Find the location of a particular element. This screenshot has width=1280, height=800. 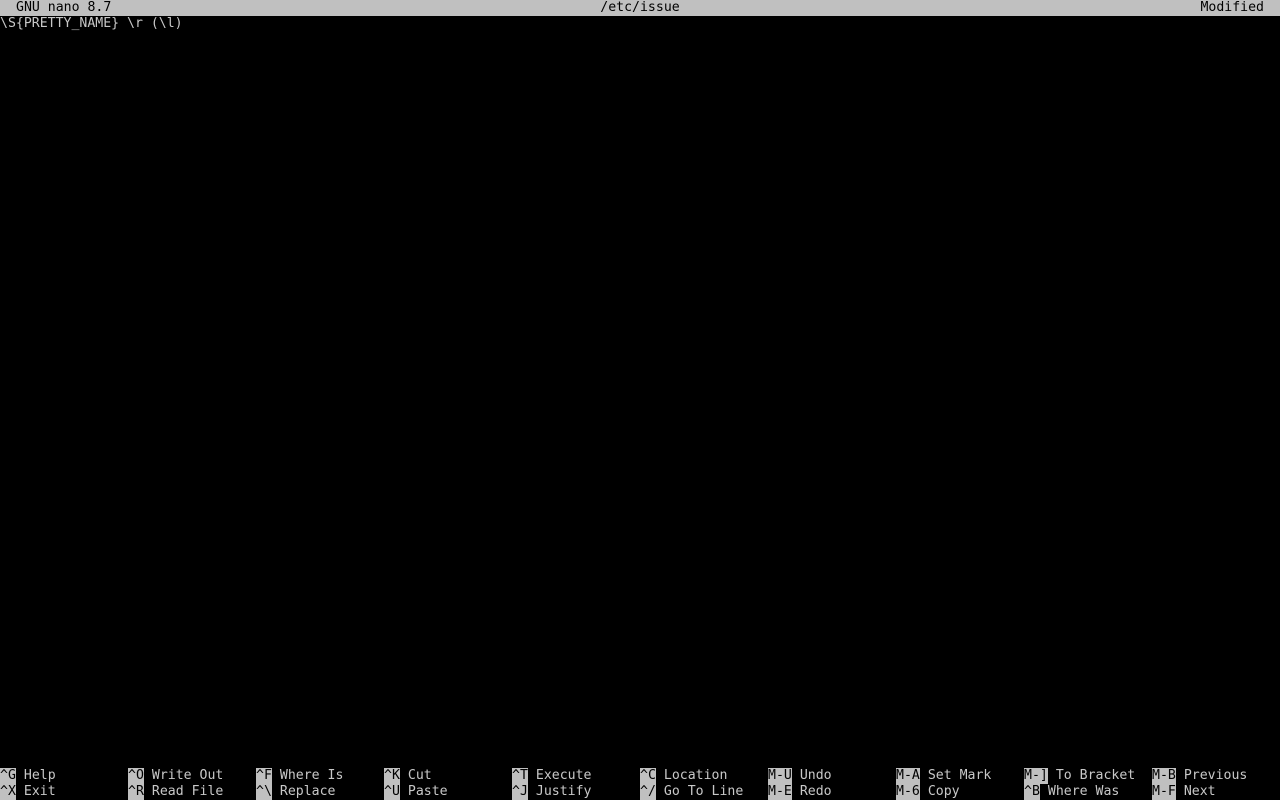

shortcut-label: Read File is located at coordinates (187, 791).